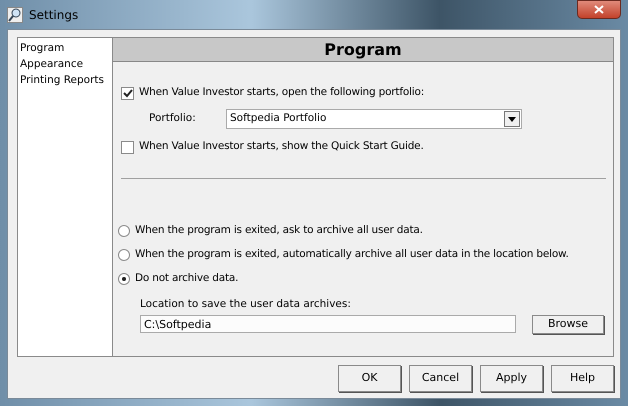  Describe the element at coordinates (281, 146) in the screenshot. I see `checkbox-label: When Value Investor starts, show the Quick Start Guide.` at that location.